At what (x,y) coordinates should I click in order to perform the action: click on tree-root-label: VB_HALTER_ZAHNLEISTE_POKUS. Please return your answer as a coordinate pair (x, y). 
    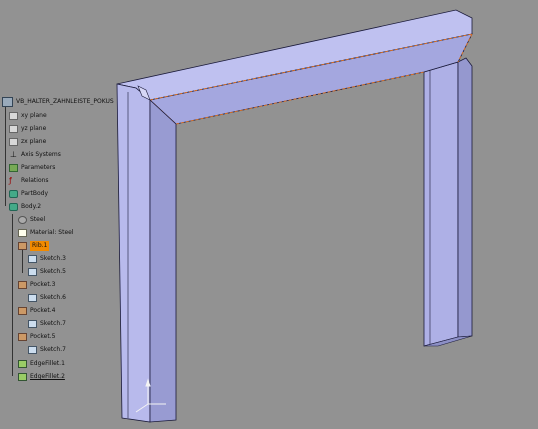
    Looking at the image, I should click on (65, 101).